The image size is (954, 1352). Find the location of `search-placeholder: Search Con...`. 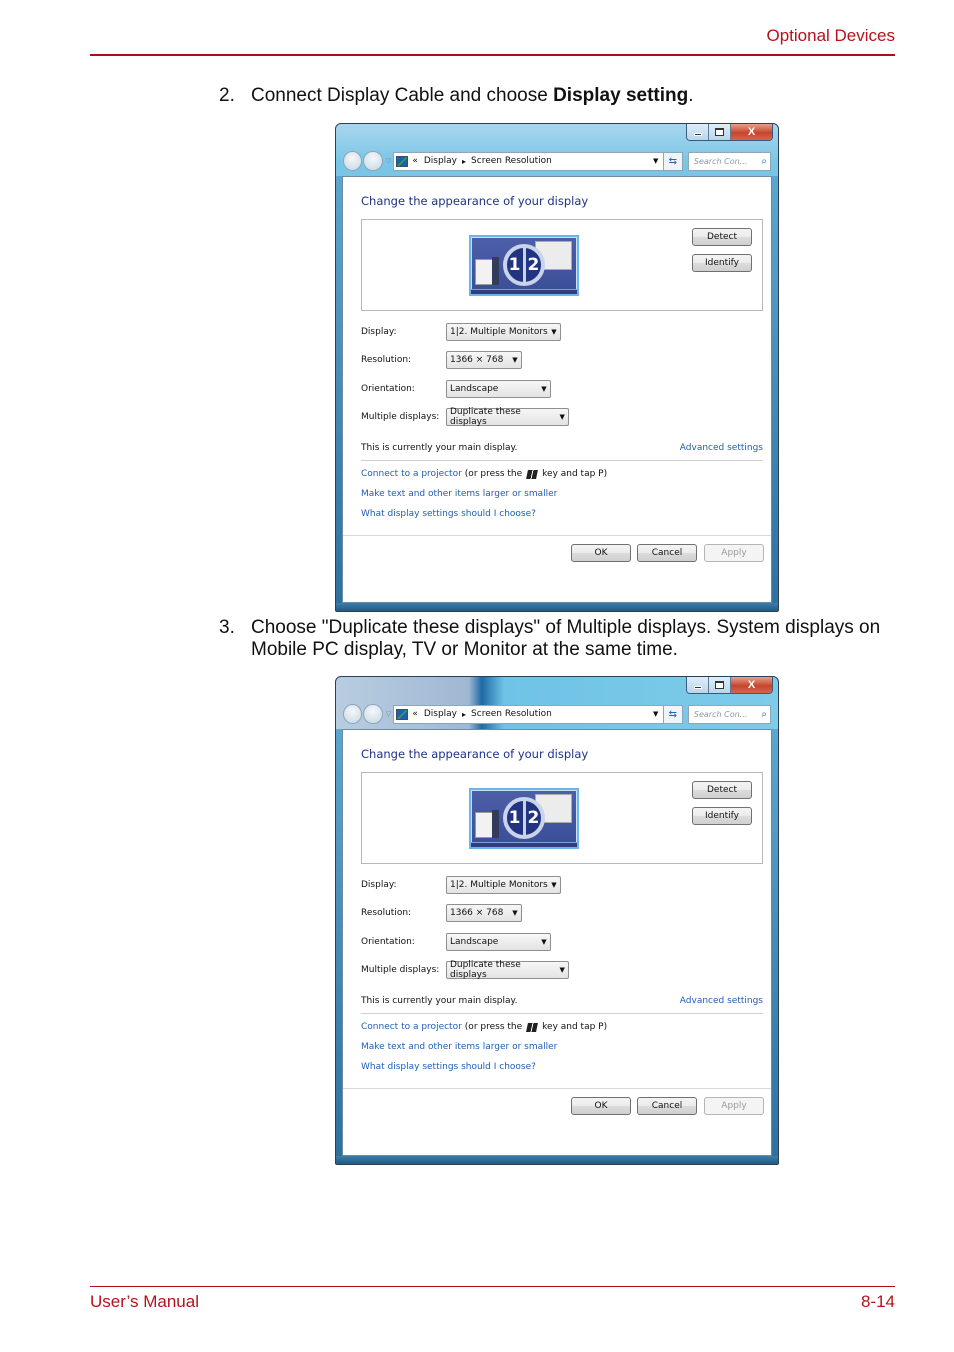

search-placeholder: Search Con... is located at coordinates (720, 161).